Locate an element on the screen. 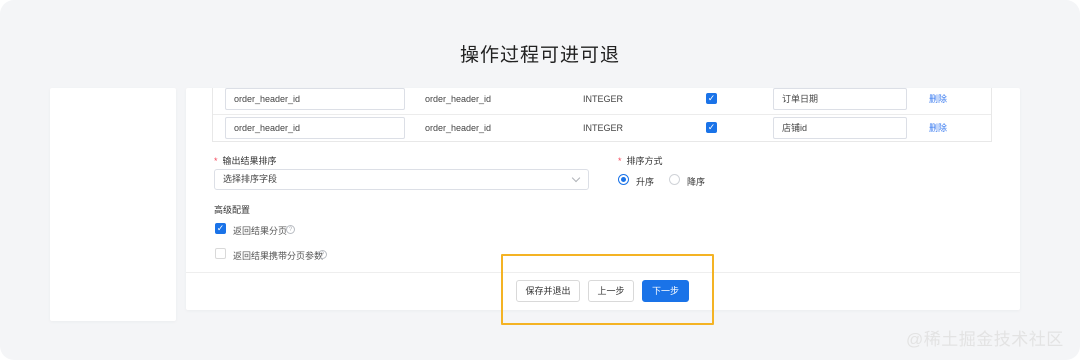 This screenshot has height=360, width=1080. paginate-label: 返回结果分页 is located at coordinates (260, 231).